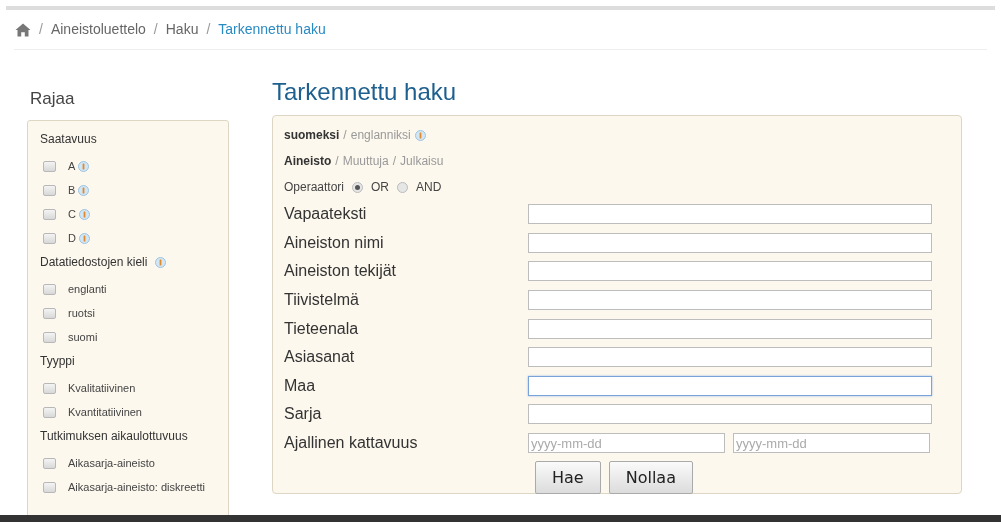  What do you see at coordinates (314, 187) in the screenshot?
I see `operator-label: Operaattori` at bounding box center [314, 187].